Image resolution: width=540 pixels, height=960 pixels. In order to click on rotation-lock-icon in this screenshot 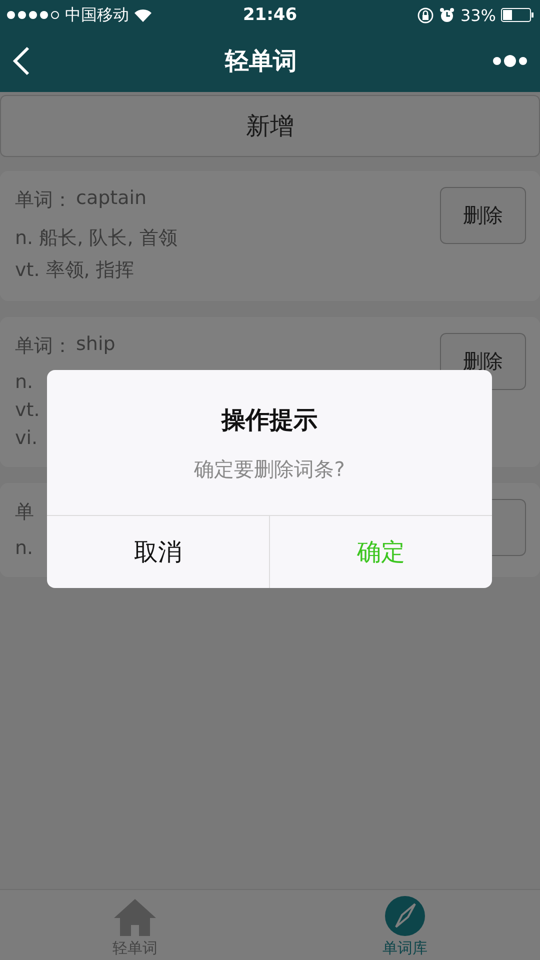, I will do `click(425, 15)`.